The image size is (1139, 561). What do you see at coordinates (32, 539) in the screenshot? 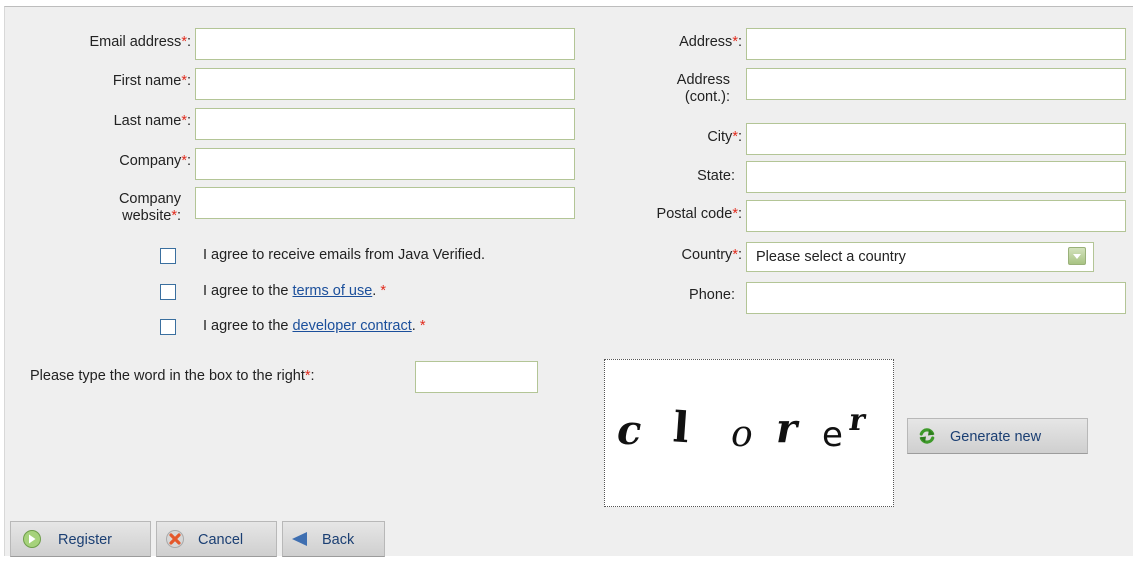
I see `register-arrow-icon` at bounding box center [32, 539].